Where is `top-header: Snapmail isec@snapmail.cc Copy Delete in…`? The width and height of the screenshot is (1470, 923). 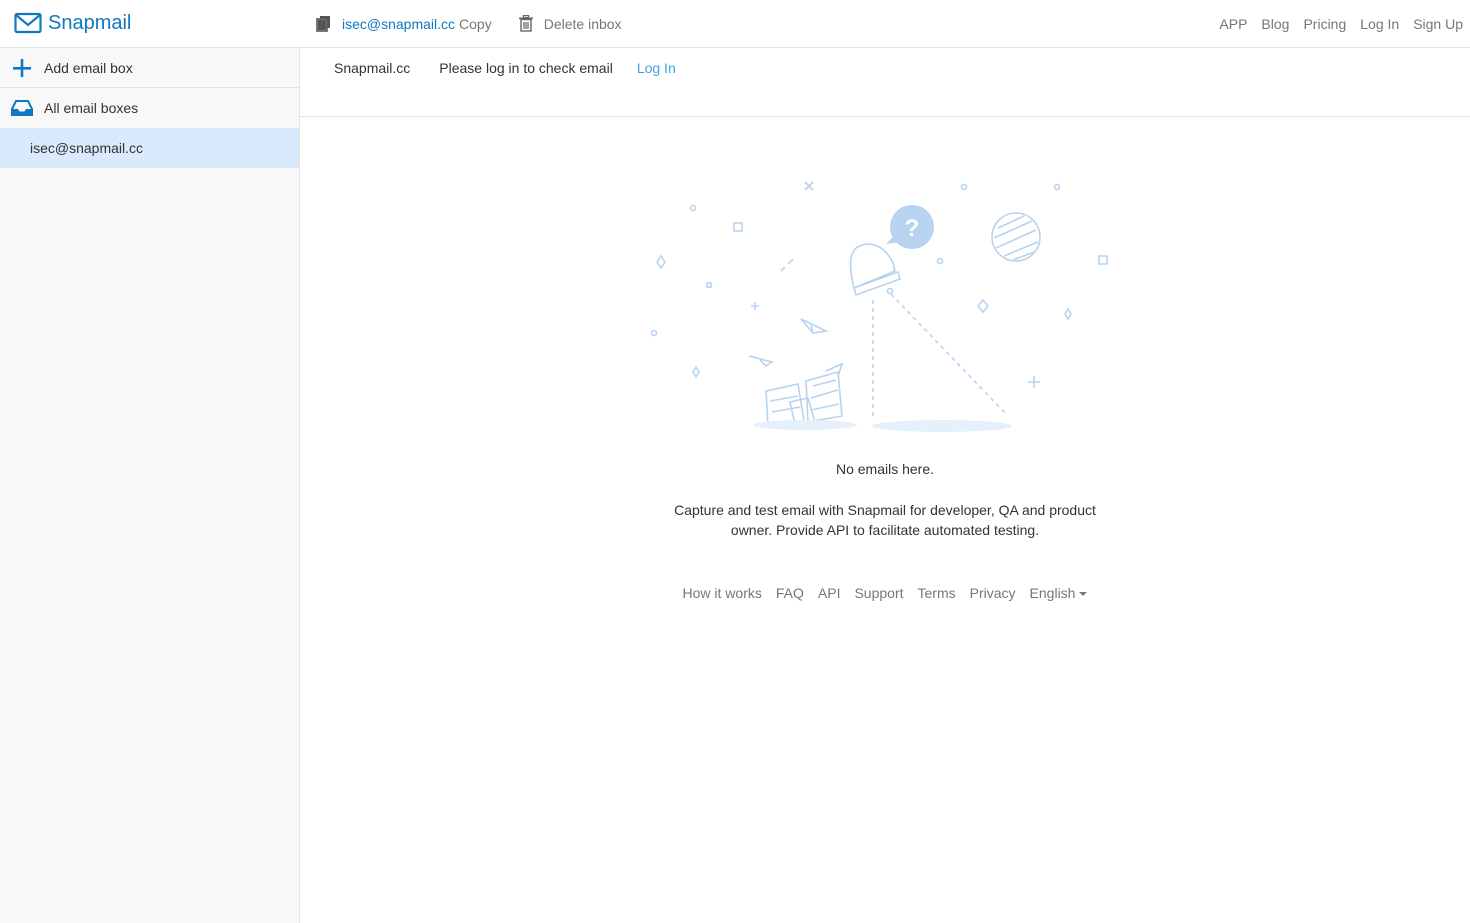
top-header: Snapmail isec@snapmail.cc Copy Delete in… is located at coordinates (735, 24).